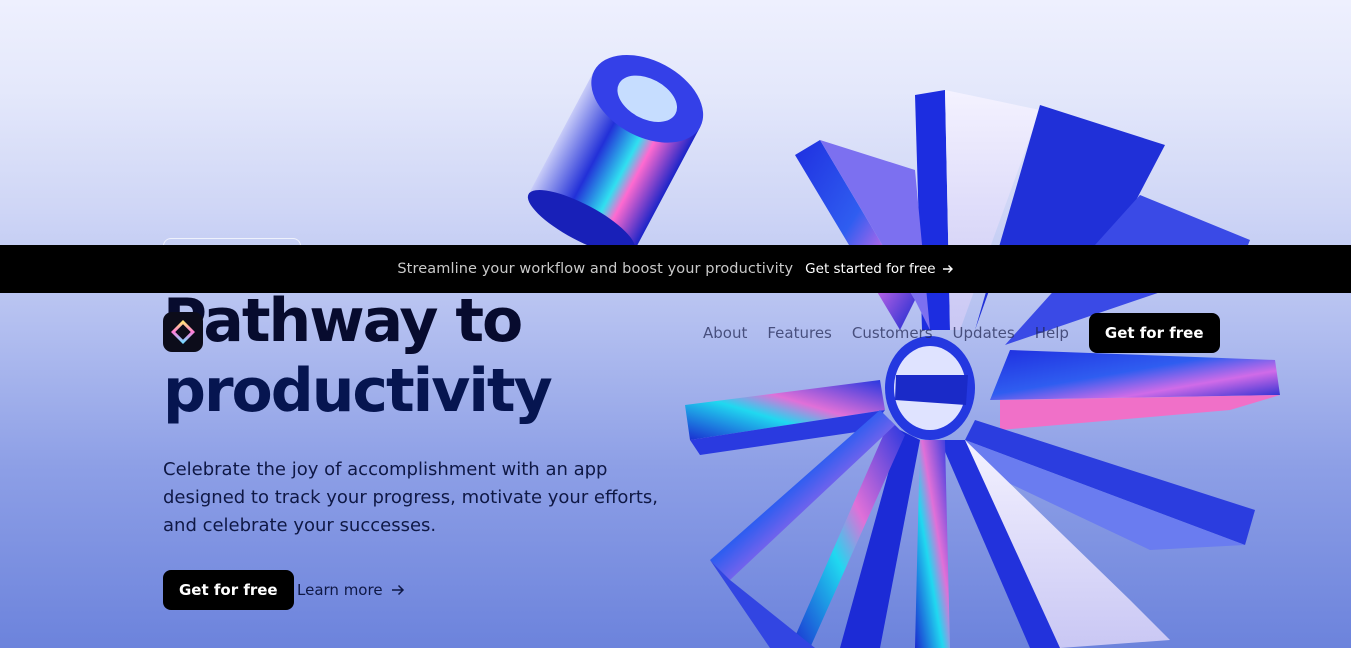 Image resolution: width=1351 pixels, height=648 pixels. Describe the element at coordinates (870, 269) in the screenshot. I see `banner-link-label: Get started for free` at that location.